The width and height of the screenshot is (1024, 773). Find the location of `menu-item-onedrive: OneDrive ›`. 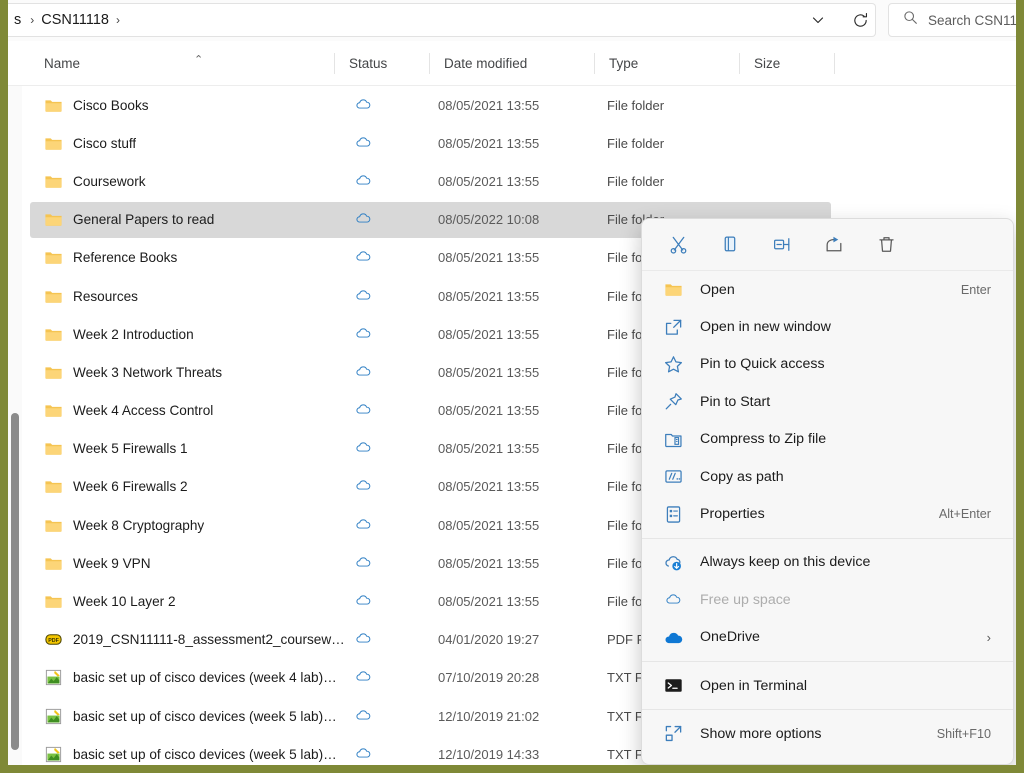

menu-item-onedrive: OneDrive › is located at coordinates (827, 637).